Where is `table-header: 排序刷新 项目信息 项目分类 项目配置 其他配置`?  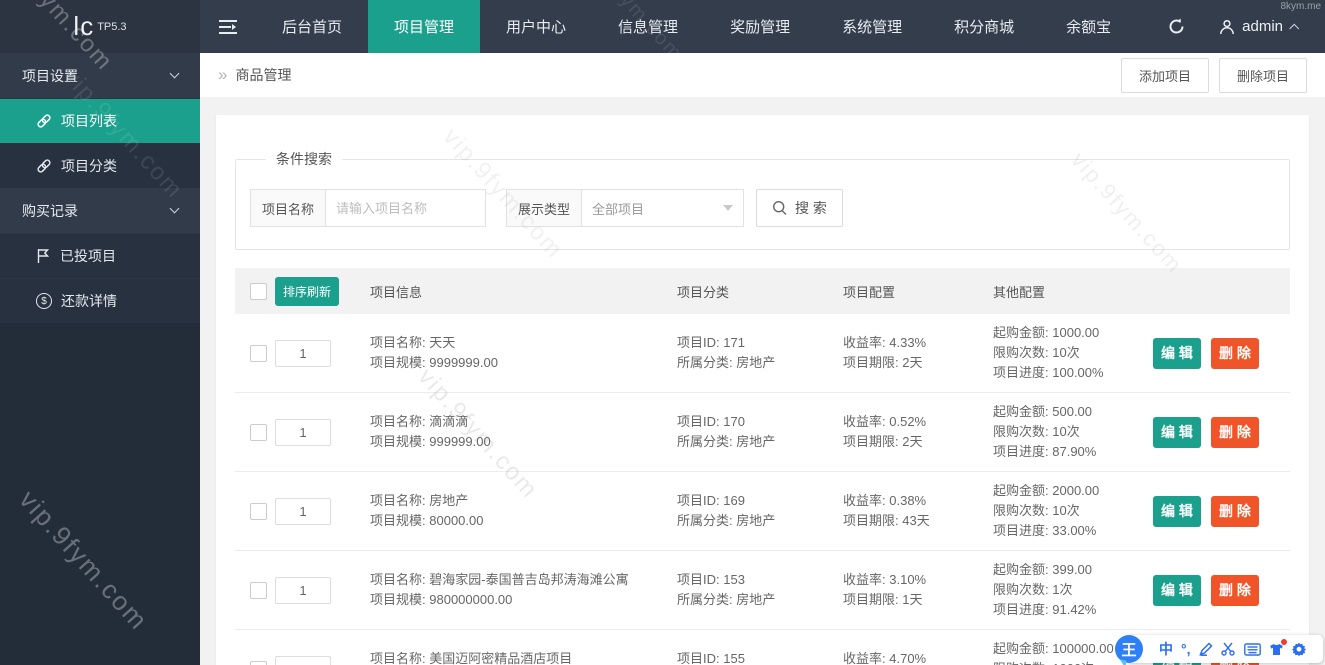
table-header: 排序刷新 项目信息 项目分类 项目配置 其他配置 is located at coordinates (762, 291).